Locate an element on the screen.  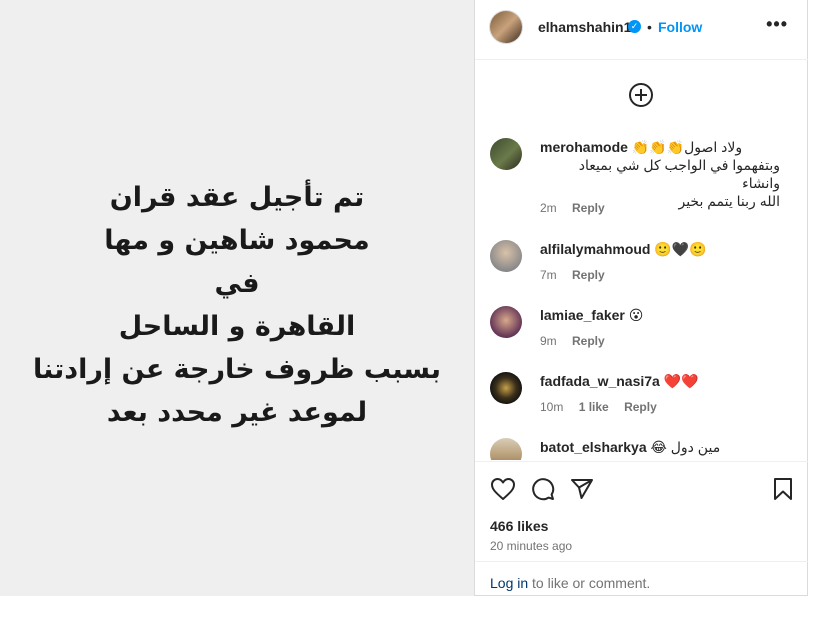
heart-icon is located at coordinates (503, 491).